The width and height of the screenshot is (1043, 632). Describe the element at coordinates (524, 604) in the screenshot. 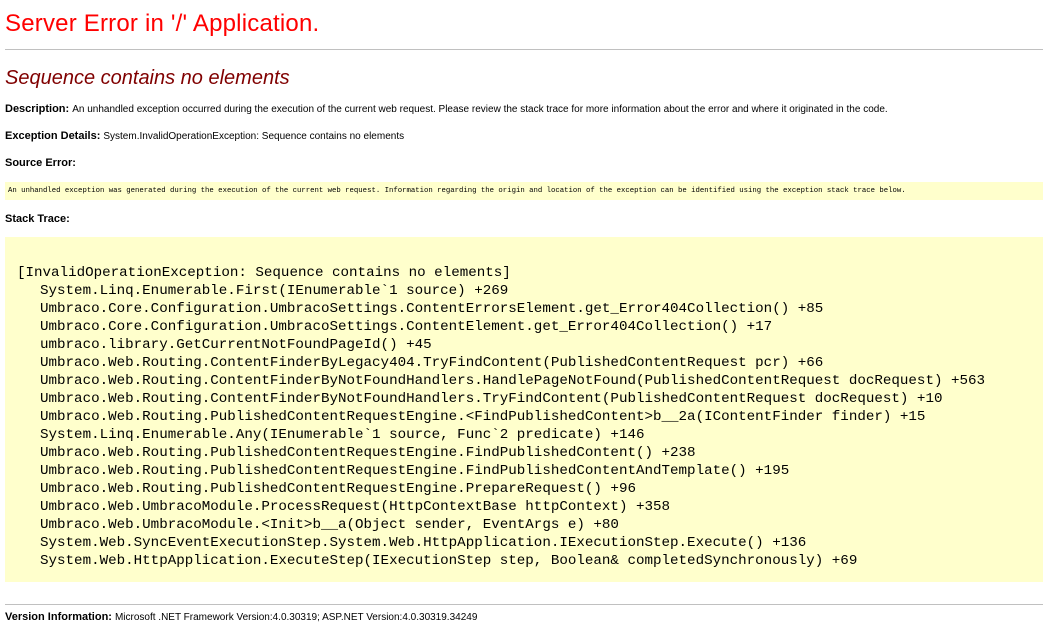

I see `footer-divider` at that location.